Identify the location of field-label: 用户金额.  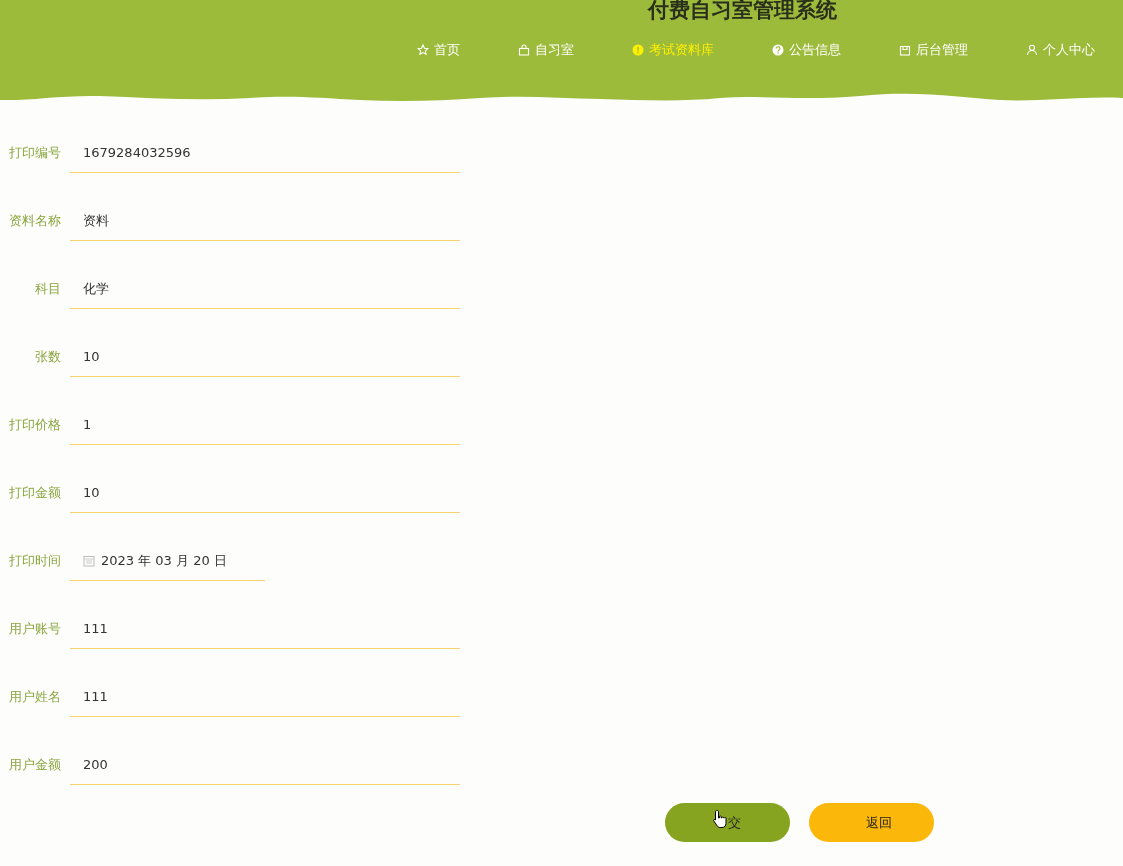
(34, 765).